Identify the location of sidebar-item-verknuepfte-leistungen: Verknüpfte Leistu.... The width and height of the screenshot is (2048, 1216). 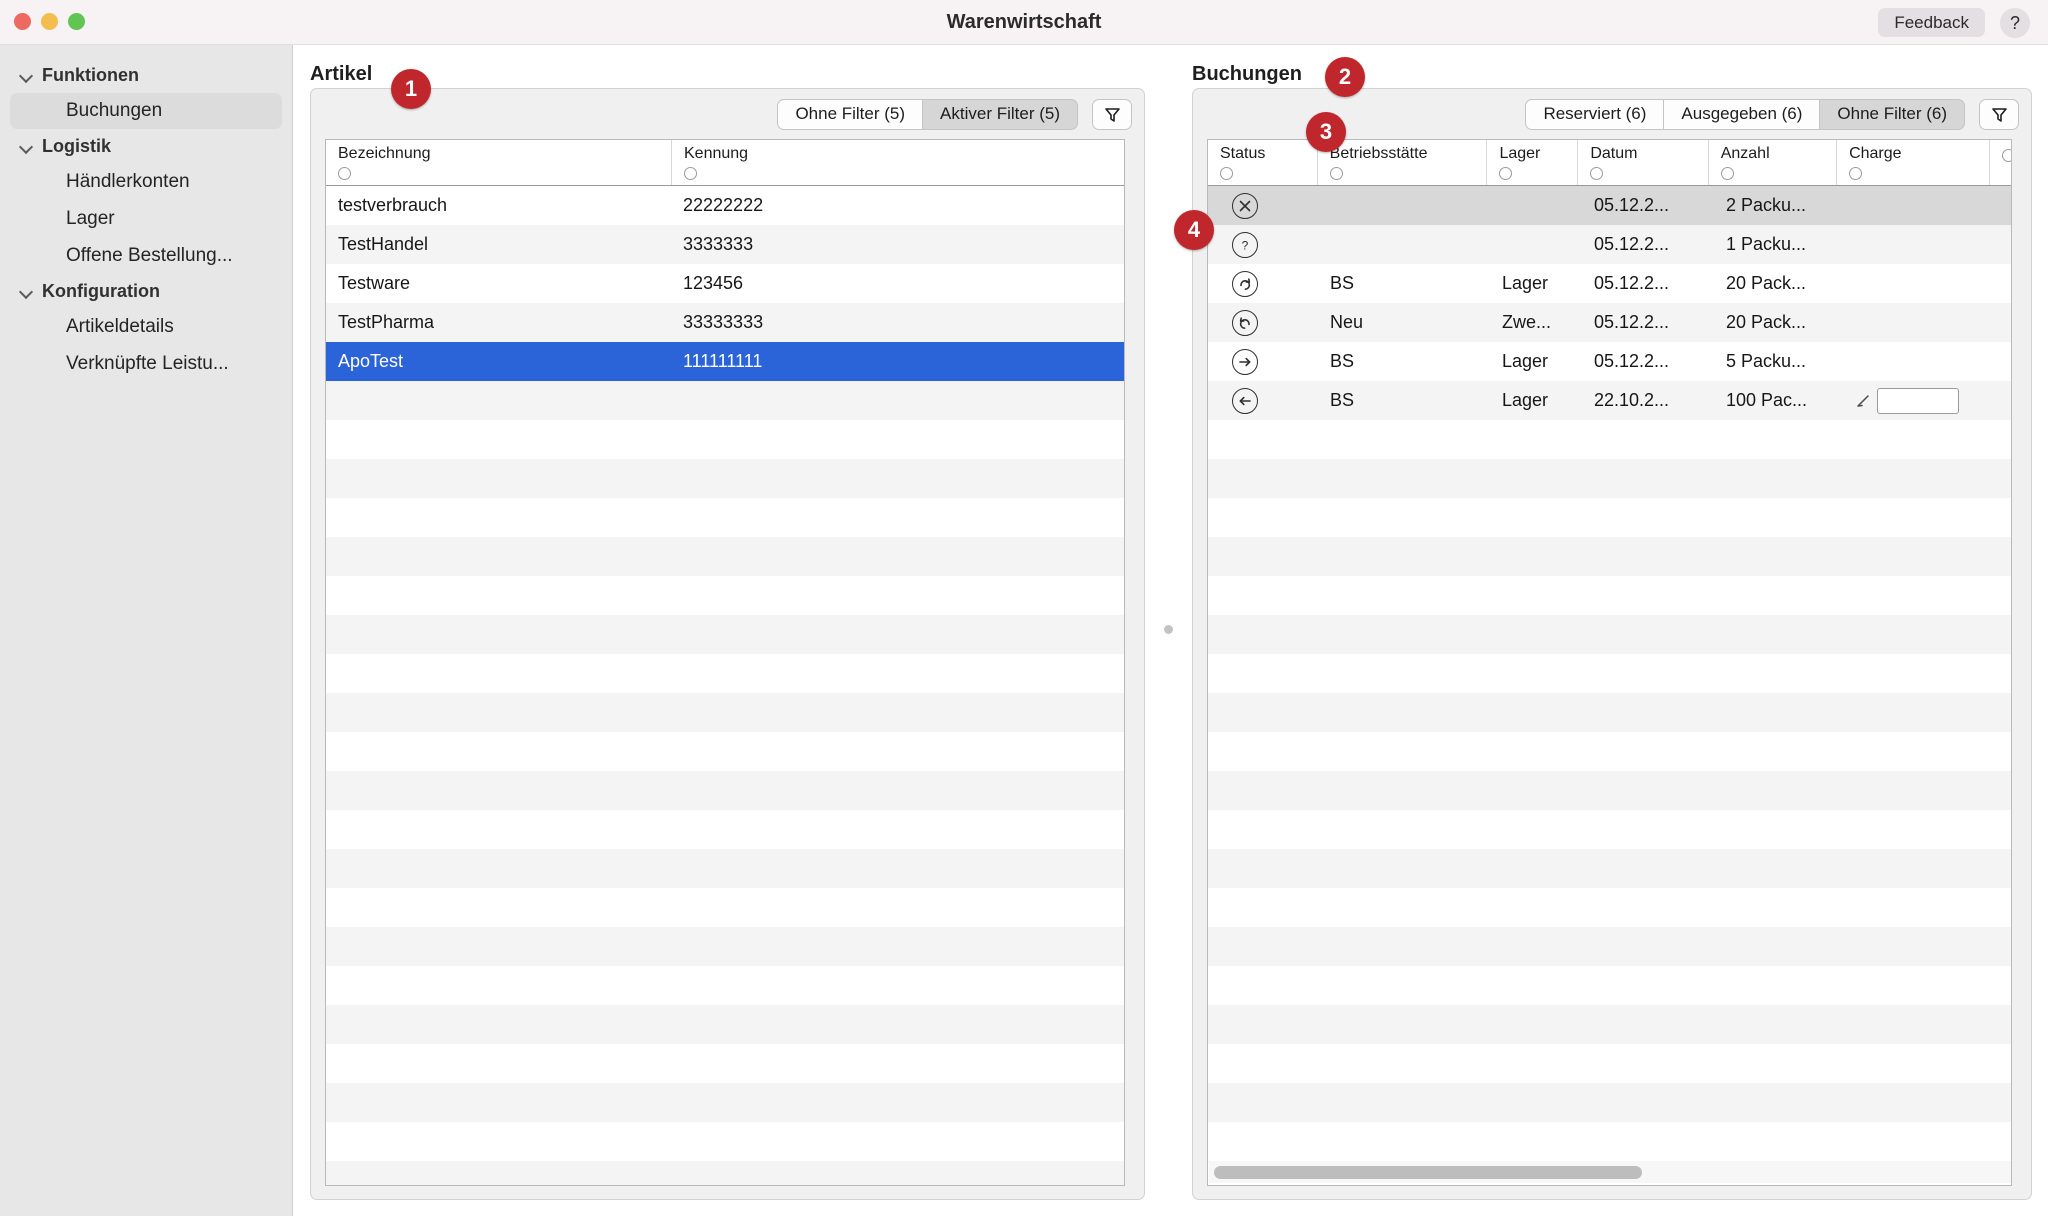
(146, 364).